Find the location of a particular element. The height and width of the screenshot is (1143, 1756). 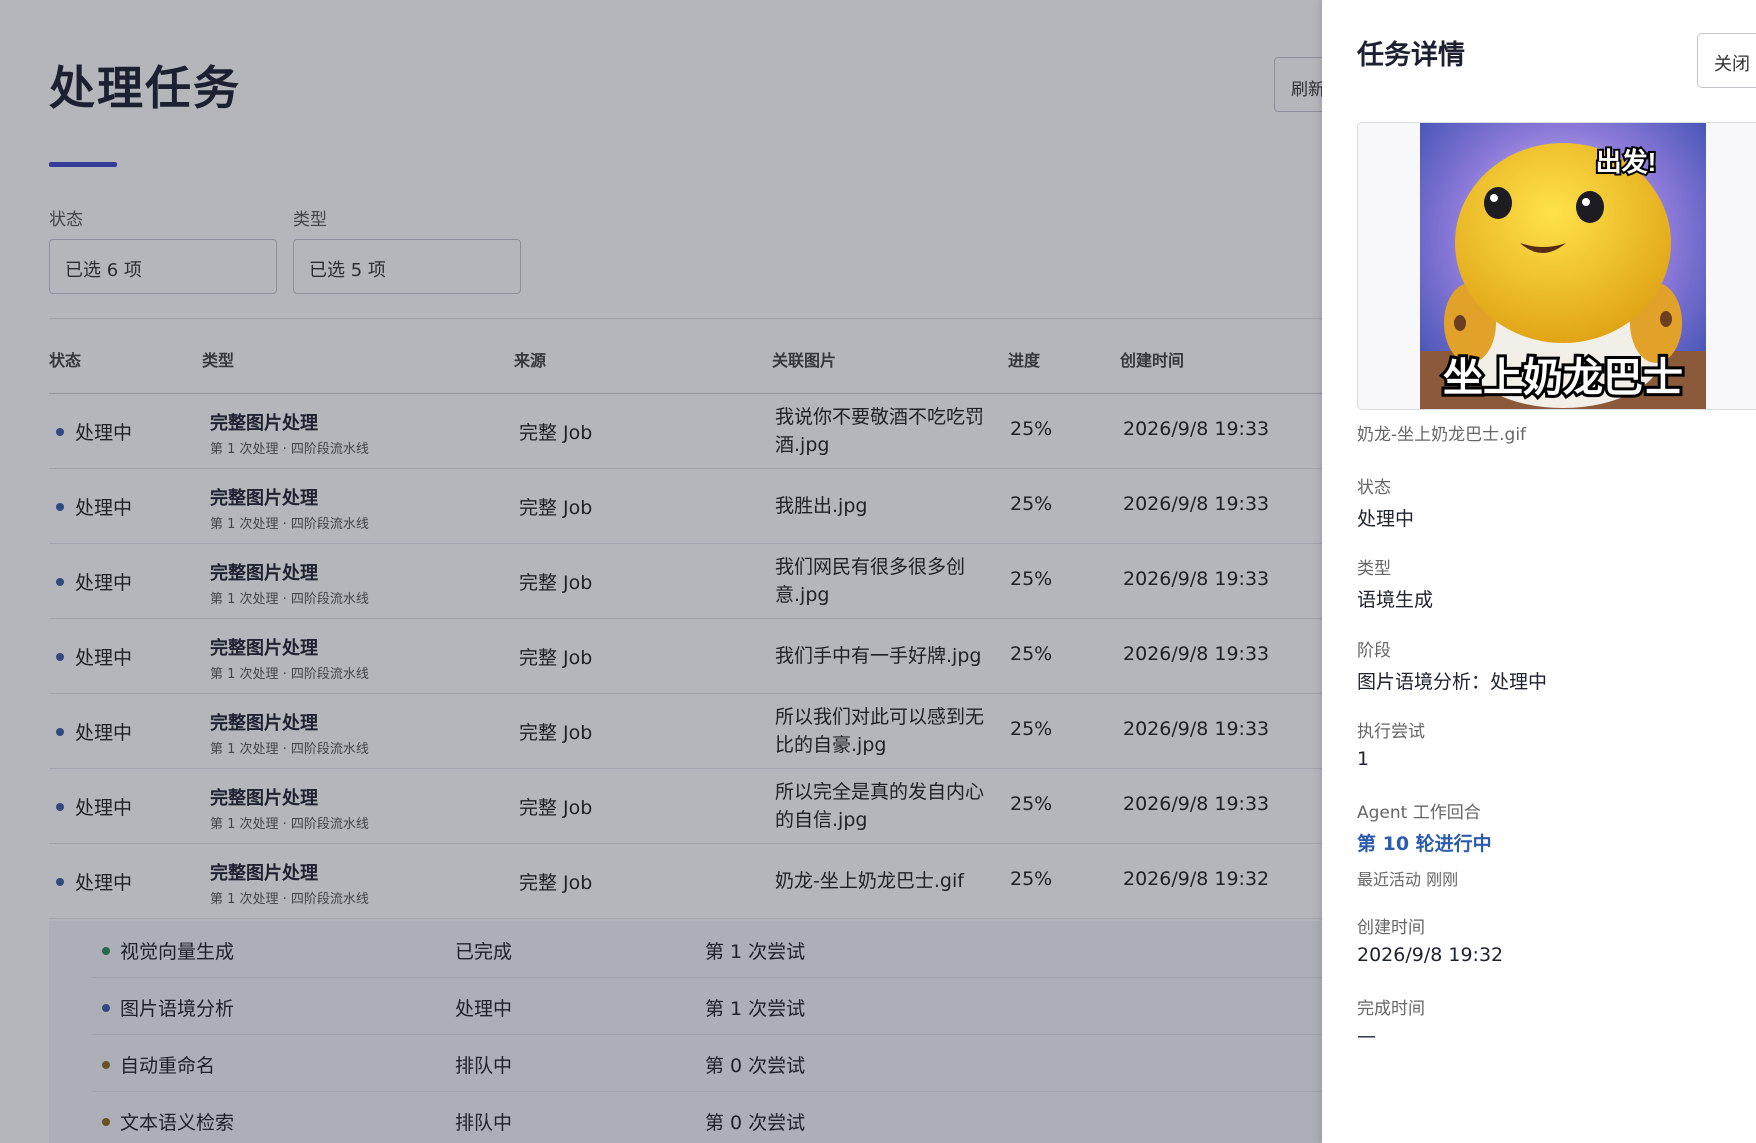

type-value: 语境生成 is located at coordinates (1395, 600).